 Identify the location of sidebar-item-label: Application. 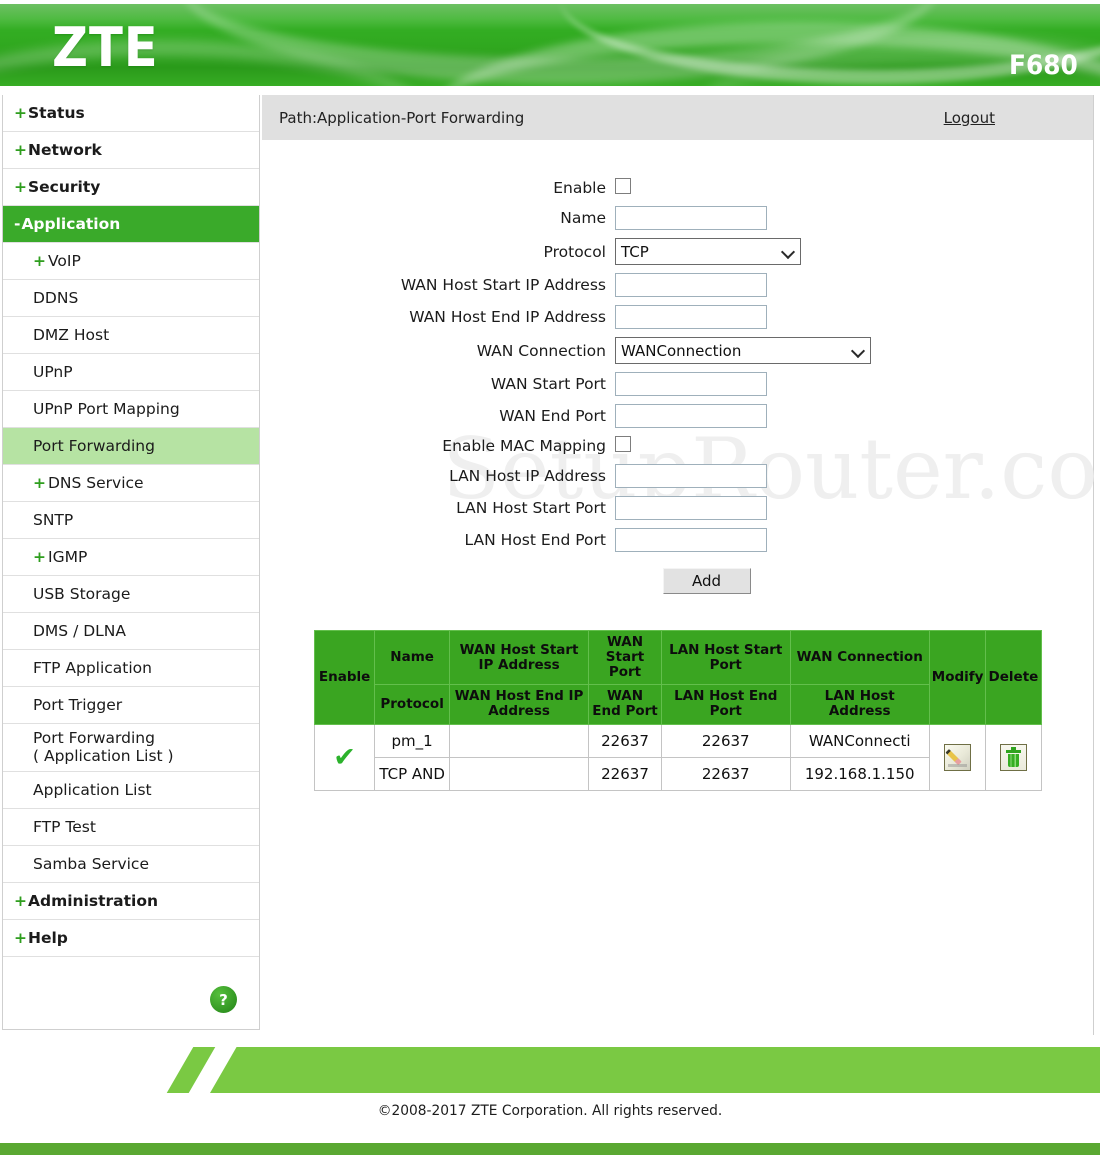
(71, 224).